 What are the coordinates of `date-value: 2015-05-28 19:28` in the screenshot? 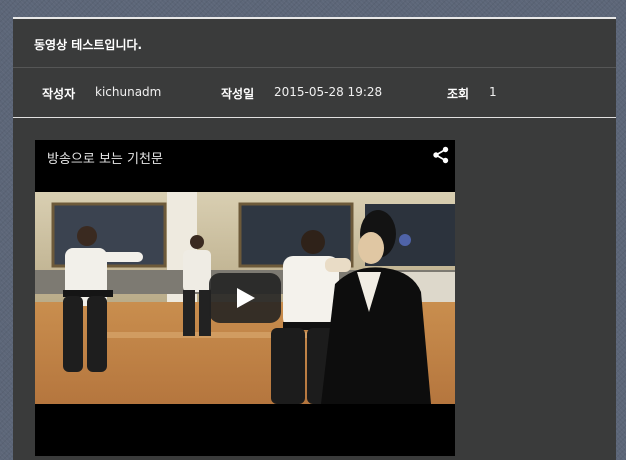 It's located at (328, 92).